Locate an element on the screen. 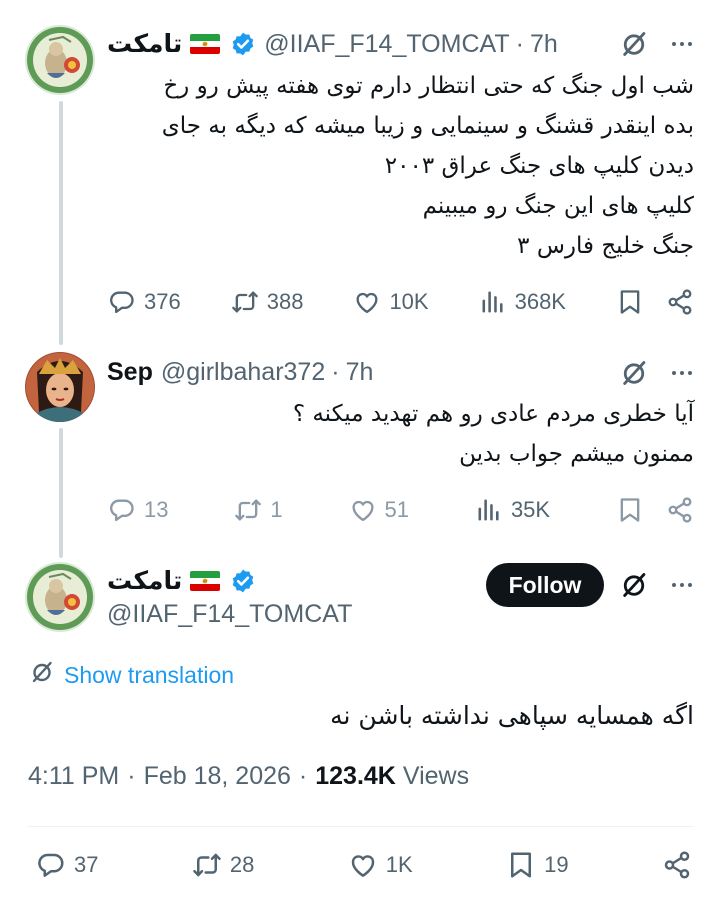 The image size is (722, 900). repost-count: 28 is located at coordinates (242, 864).